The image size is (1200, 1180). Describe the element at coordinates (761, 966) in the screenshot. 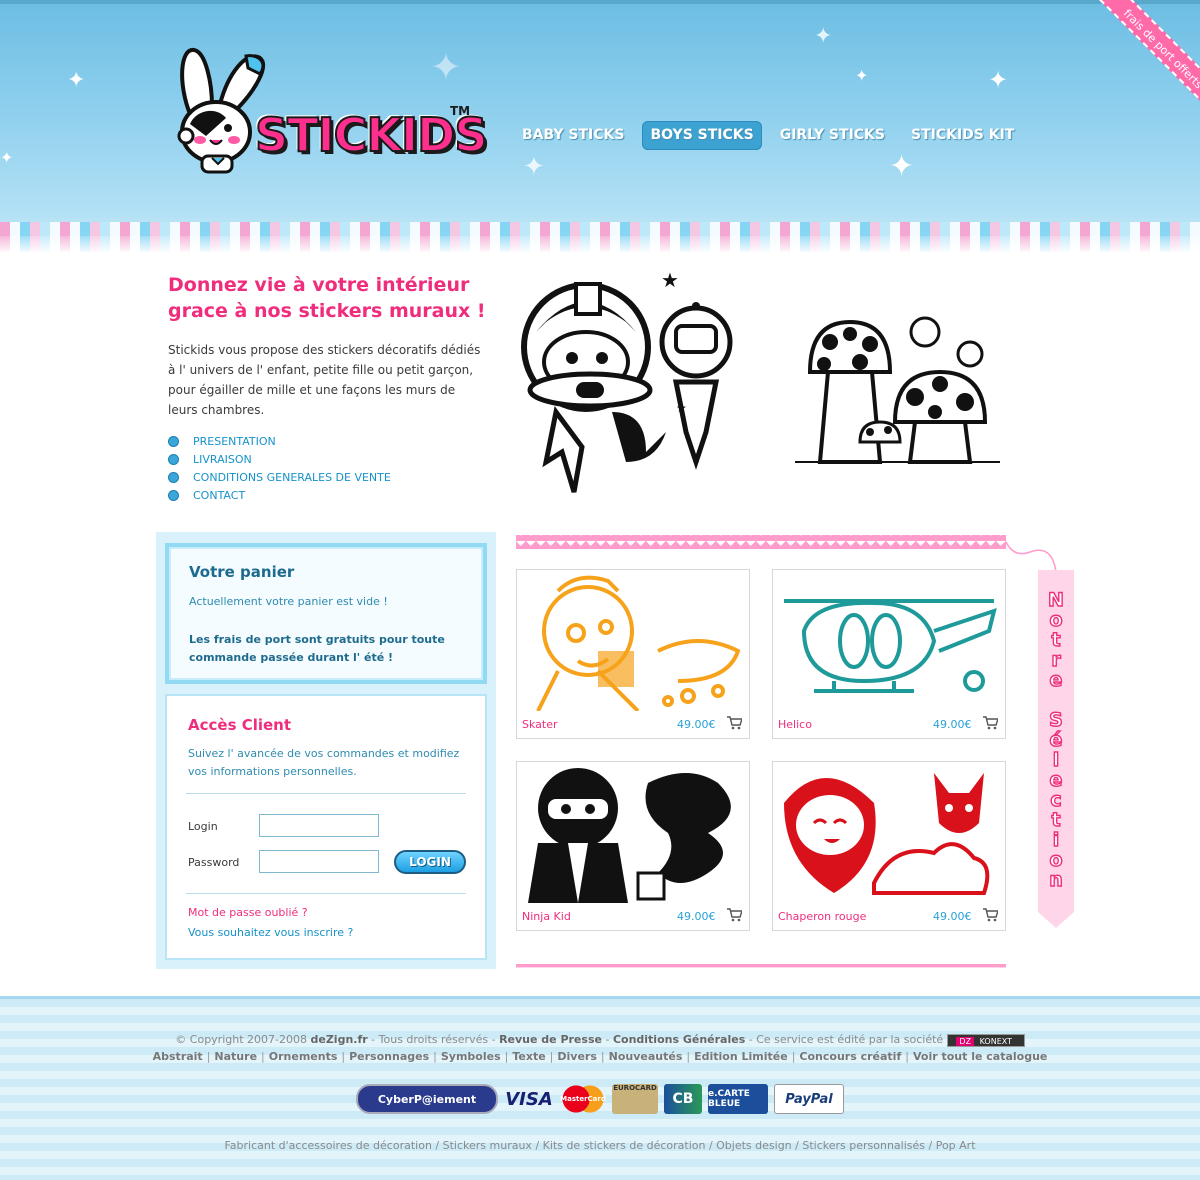

I see `selection-bottom-border` at that location.